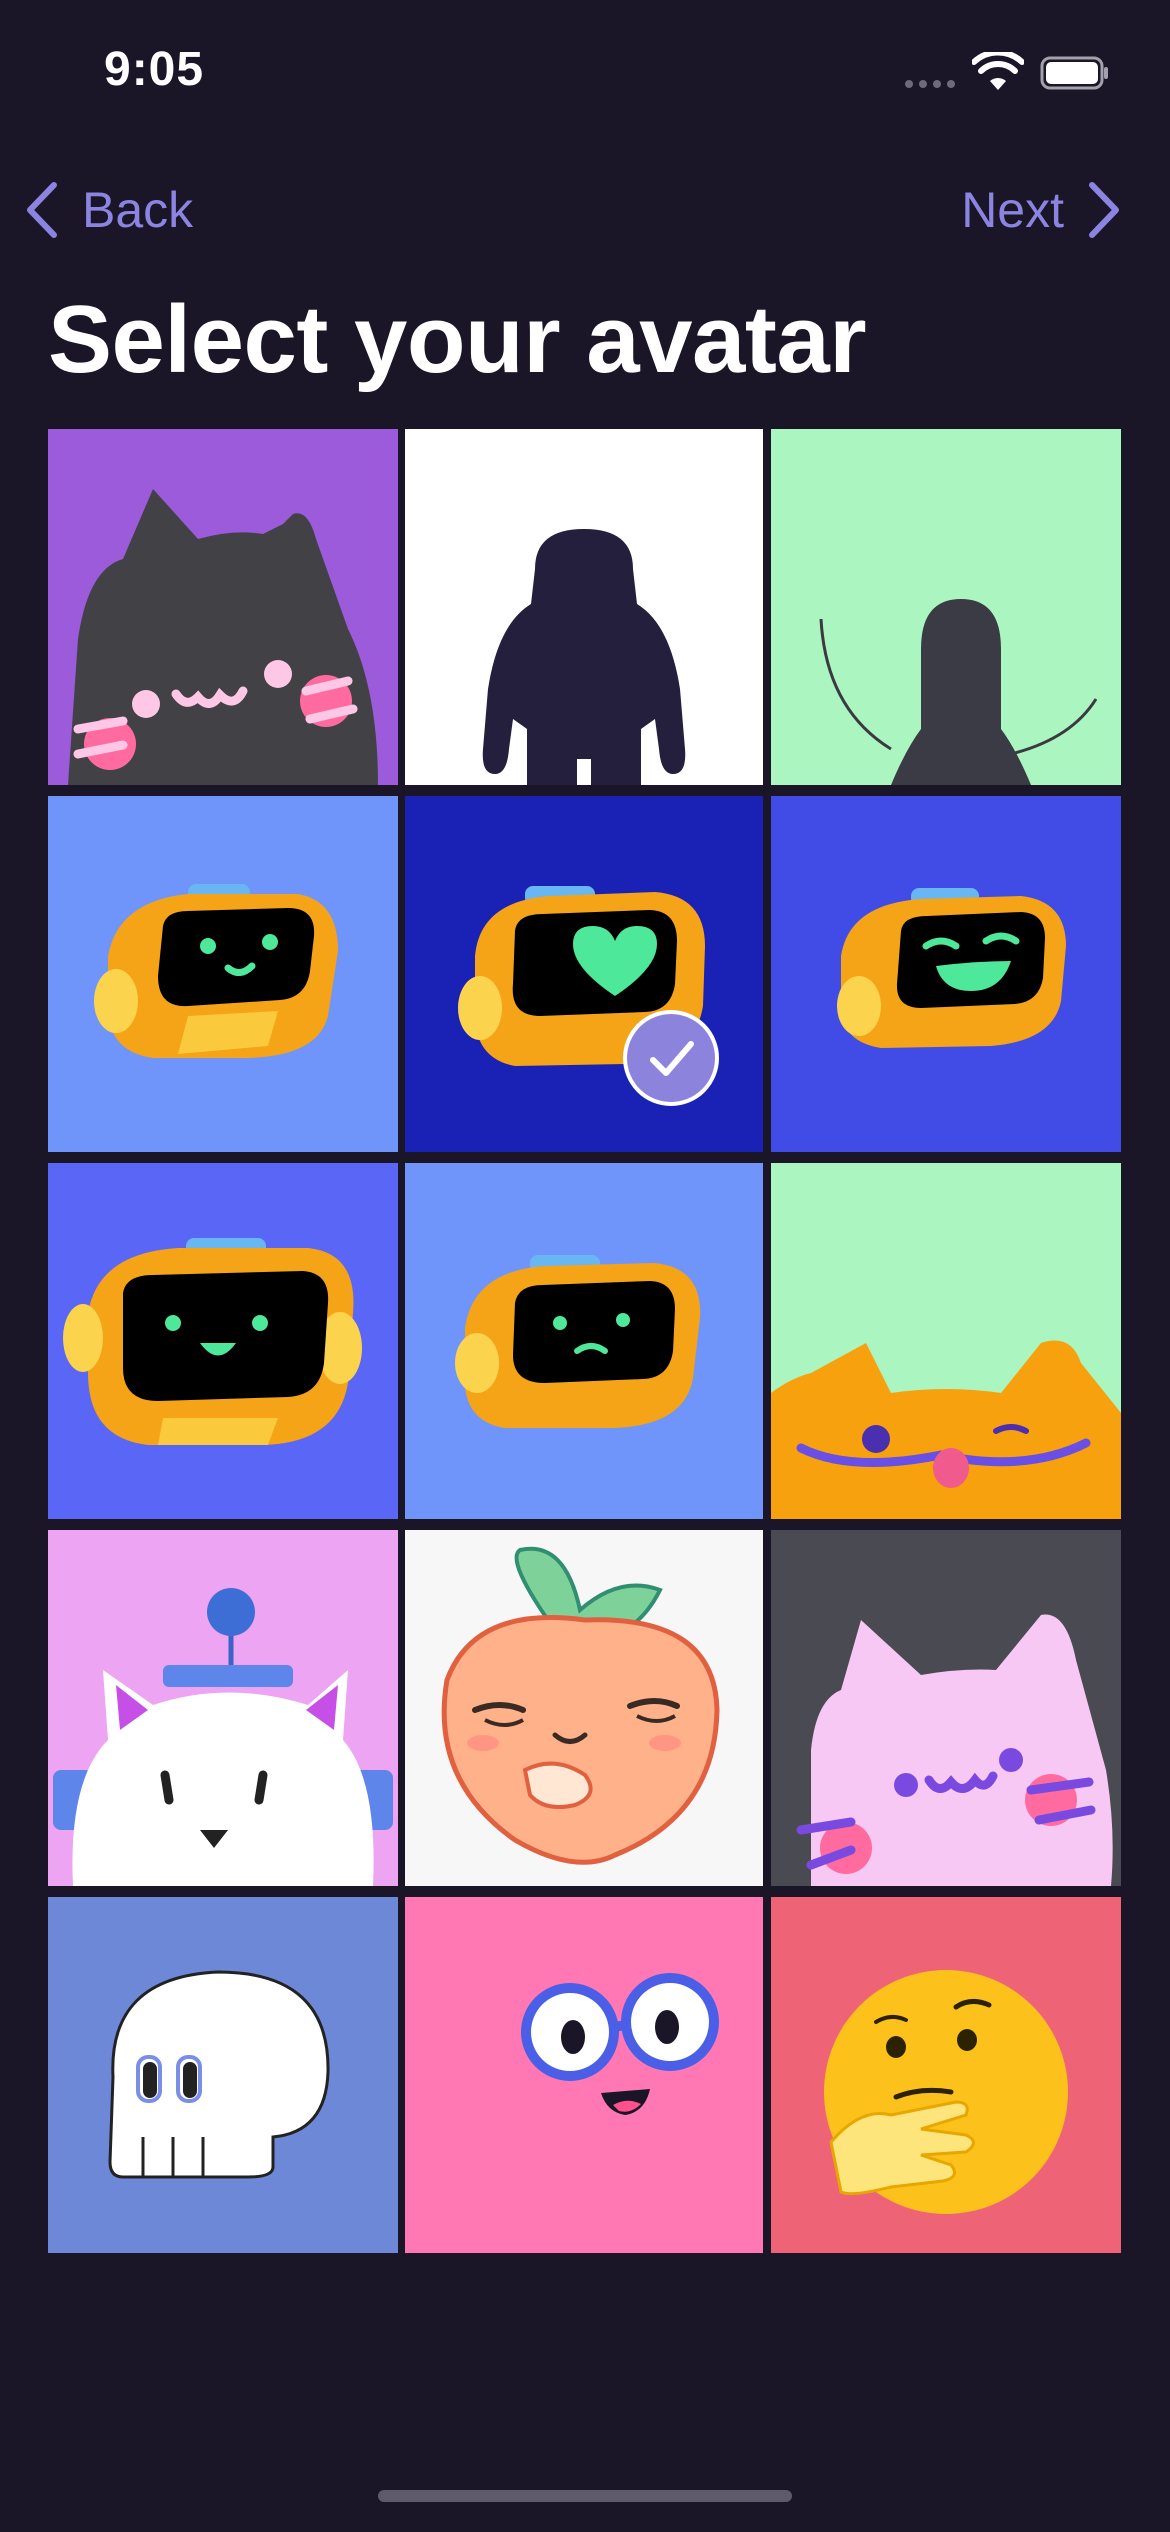 Image resolution: width=1170 pixels, height=2532 pixels. I want to click on avatar-thinking-emoji, so click(946, 2075).